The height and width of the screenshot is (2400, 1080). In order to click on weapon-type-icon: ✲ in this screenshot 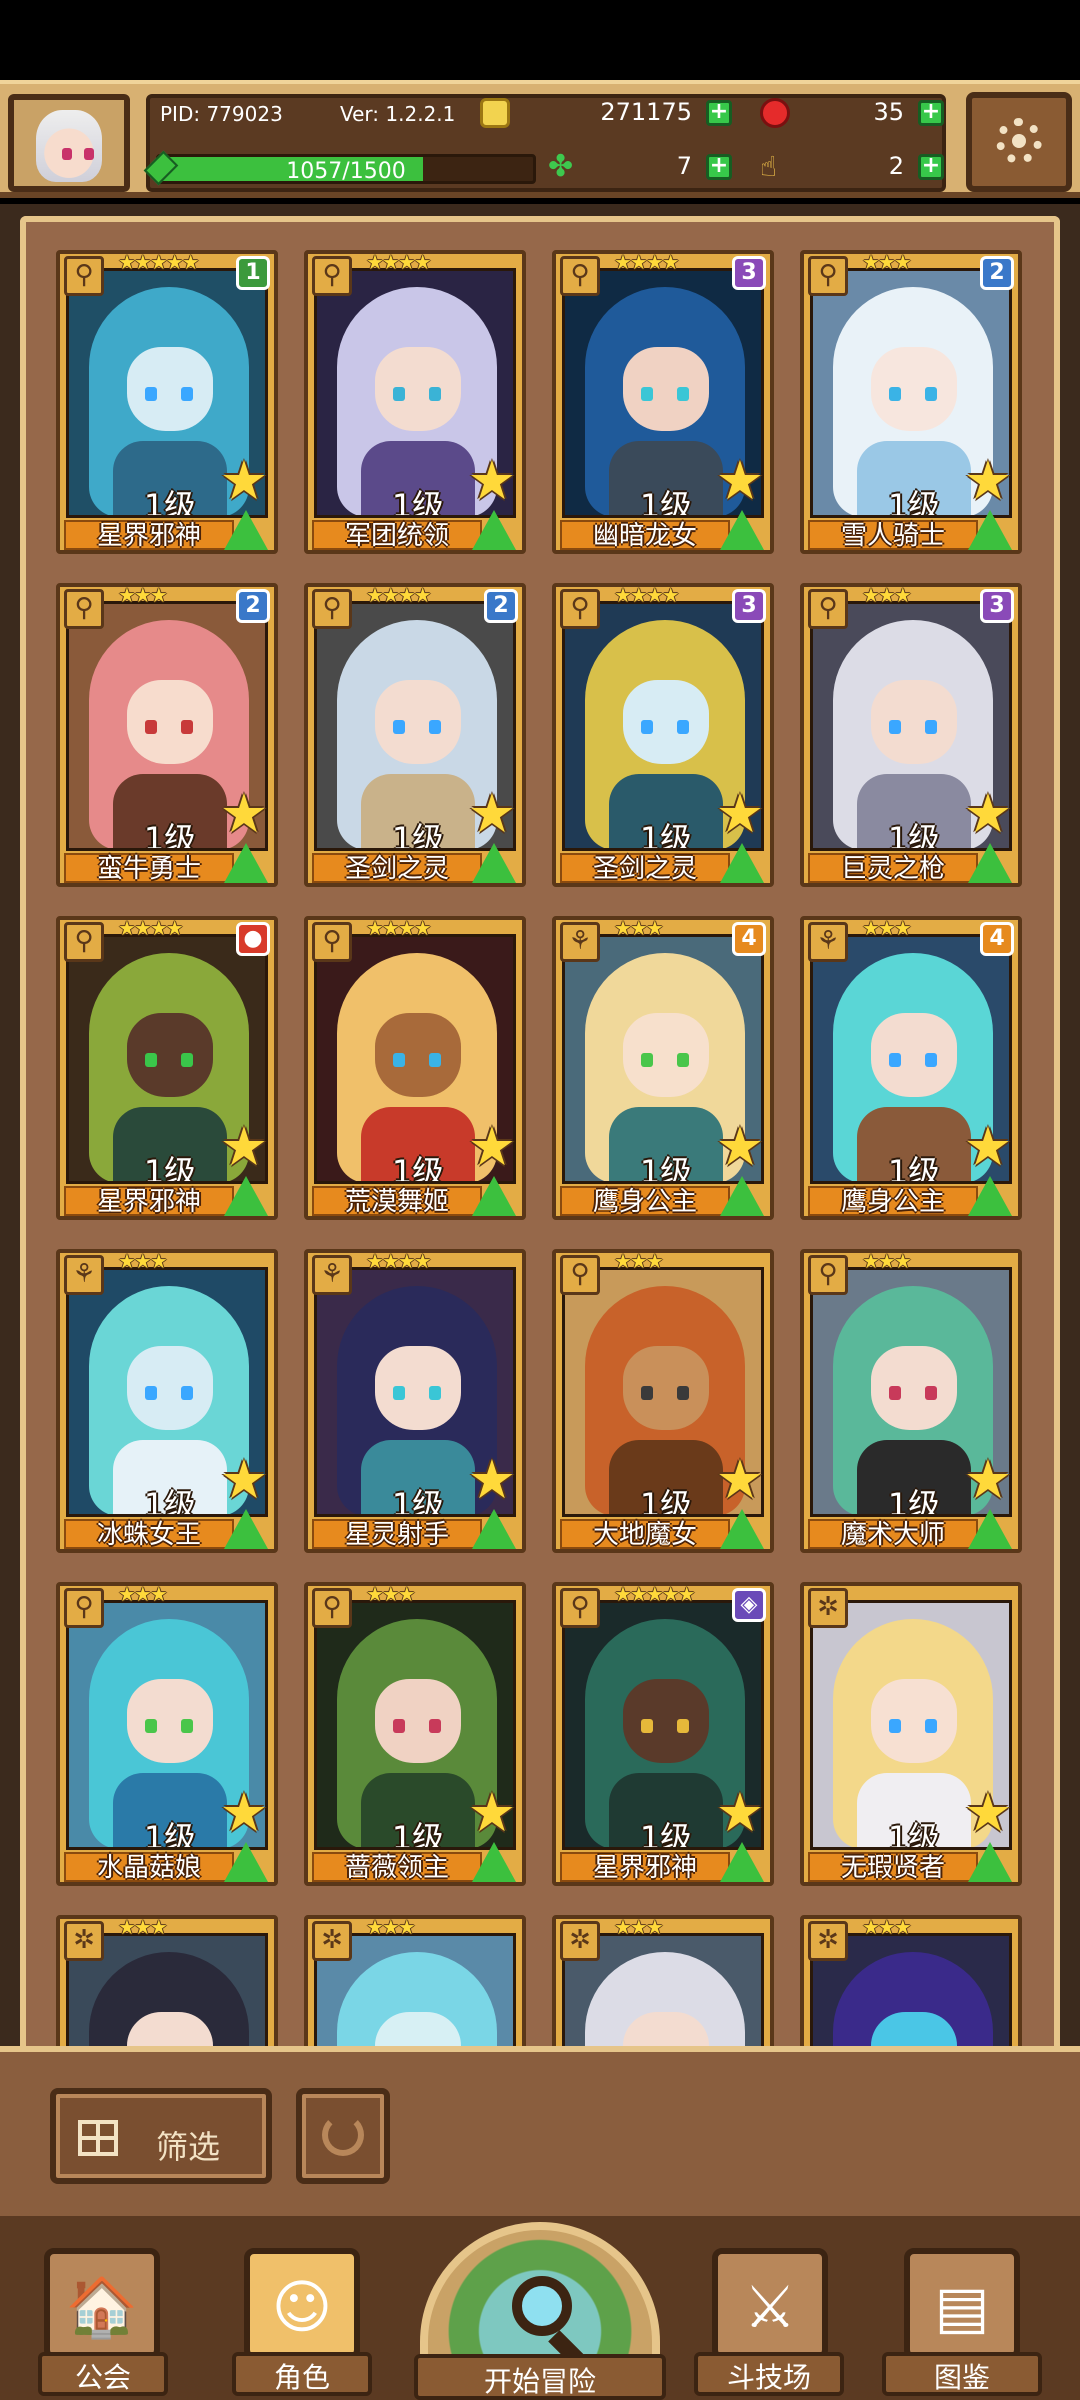, I will do `click(828, 1941)`.